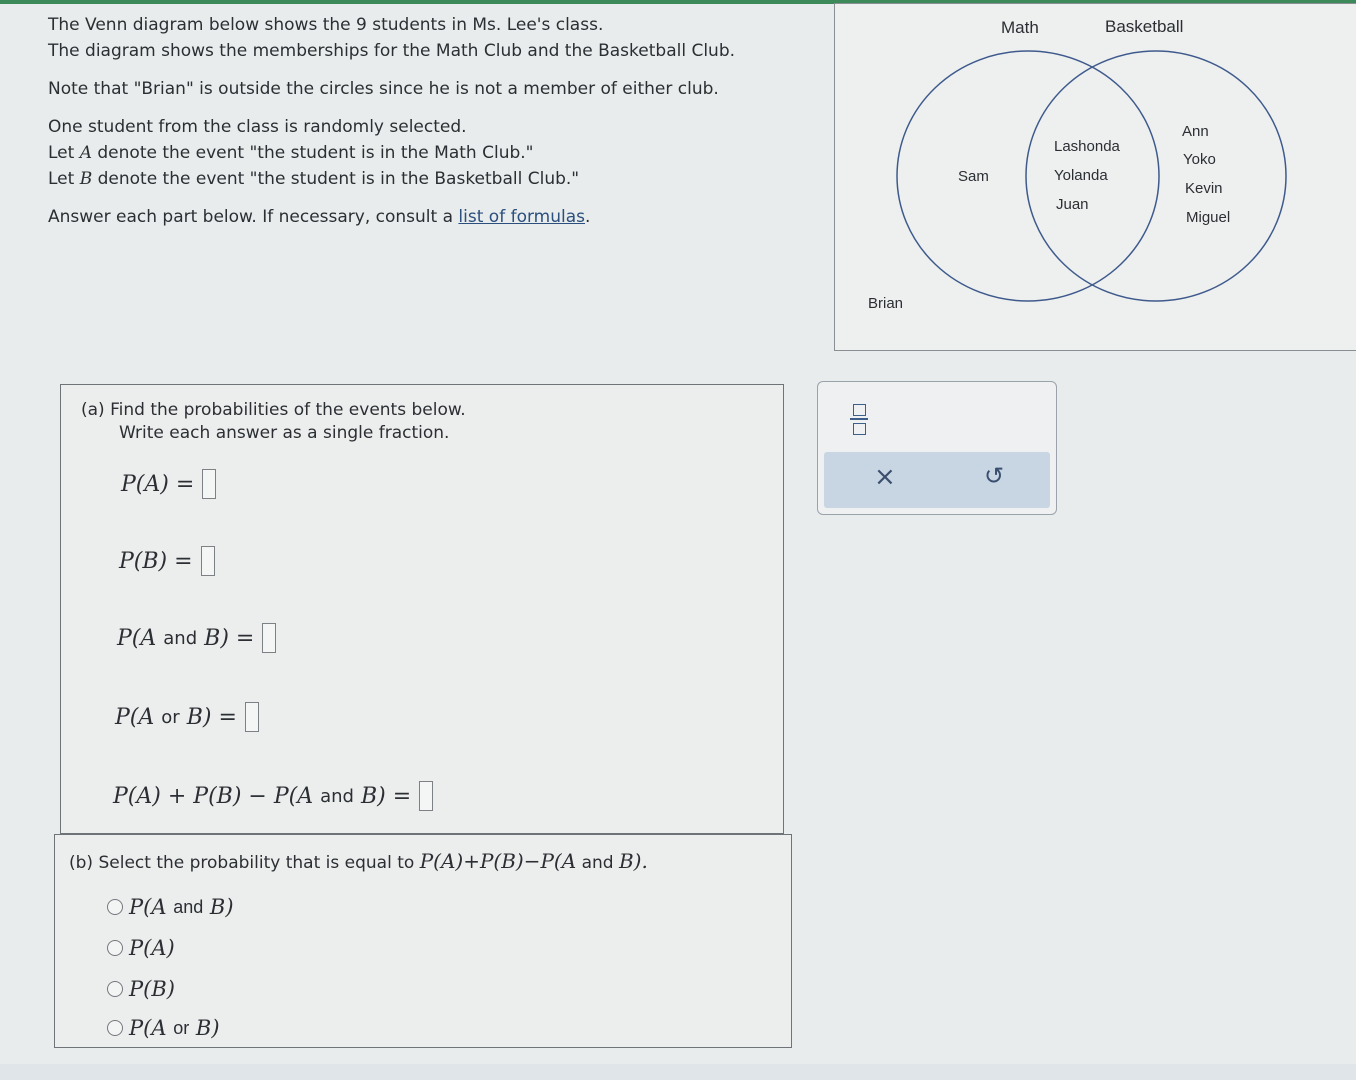  What do you see at coordinates (221, 907) in the screenshot?
I see `option-1-b: B)` at bounding box center [221, 907].